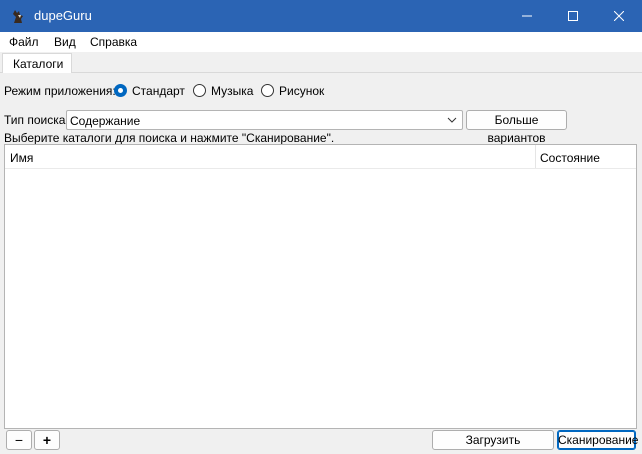 The width and height of the screenshot is (642, 454). Describe the element at coordinates (113, 42) in the screenshot. I see `menu-help: Справка` at that location.